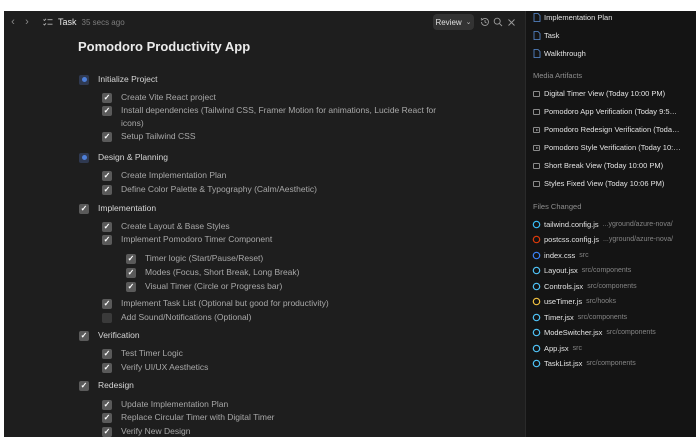 Image resolution: width=700 pixels, height=445 pixels. I want to click on file-name: postcss.config.js, so click(572, 239).